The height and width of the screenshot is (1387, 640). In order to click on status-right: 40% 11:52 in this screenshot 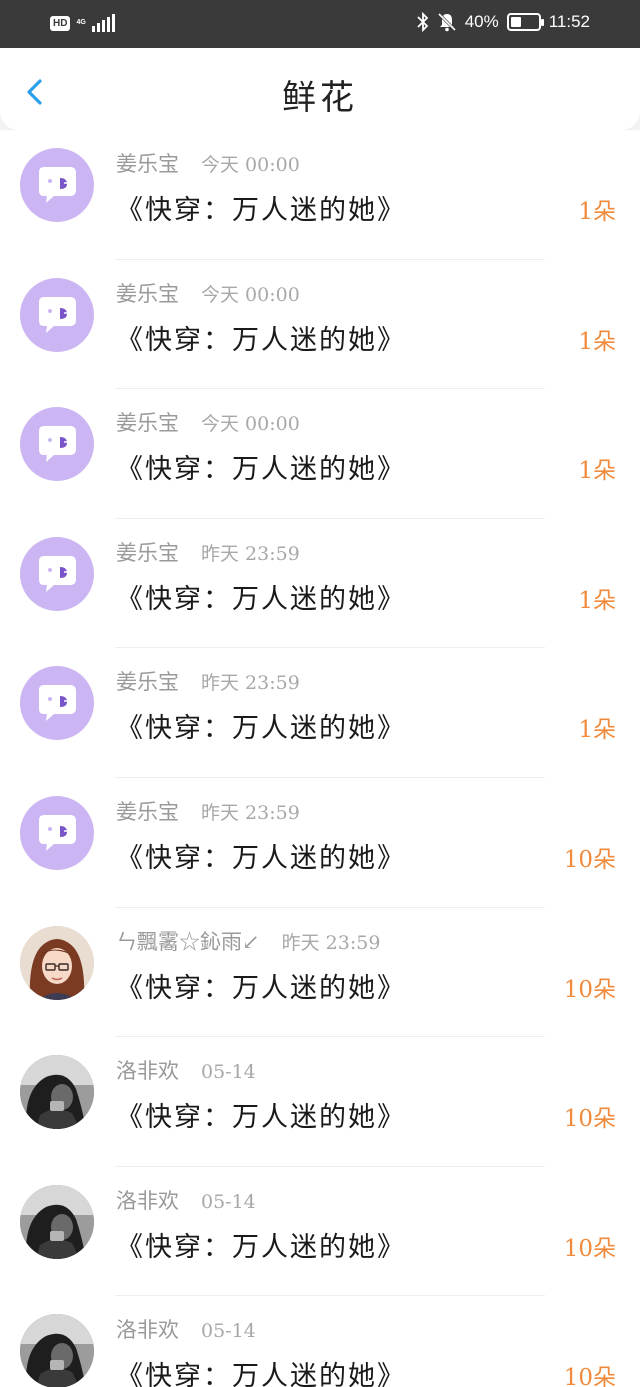, I will do `click(503, 22)`.